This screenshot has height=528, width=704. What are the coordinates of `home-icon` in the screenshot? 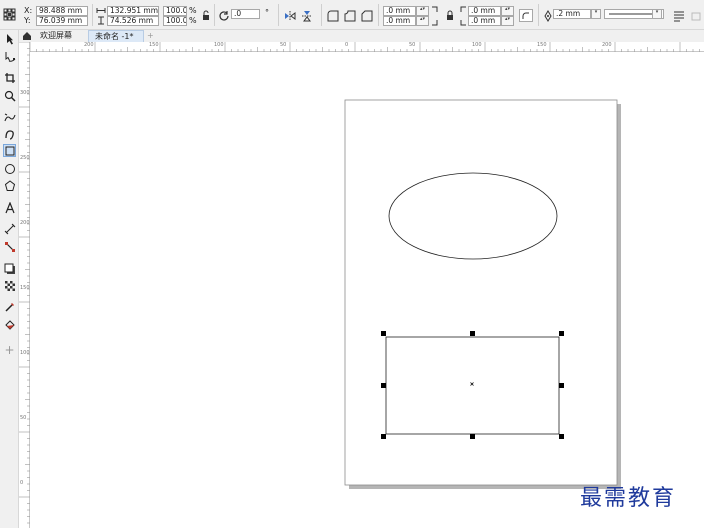 It's located at (27, 36).